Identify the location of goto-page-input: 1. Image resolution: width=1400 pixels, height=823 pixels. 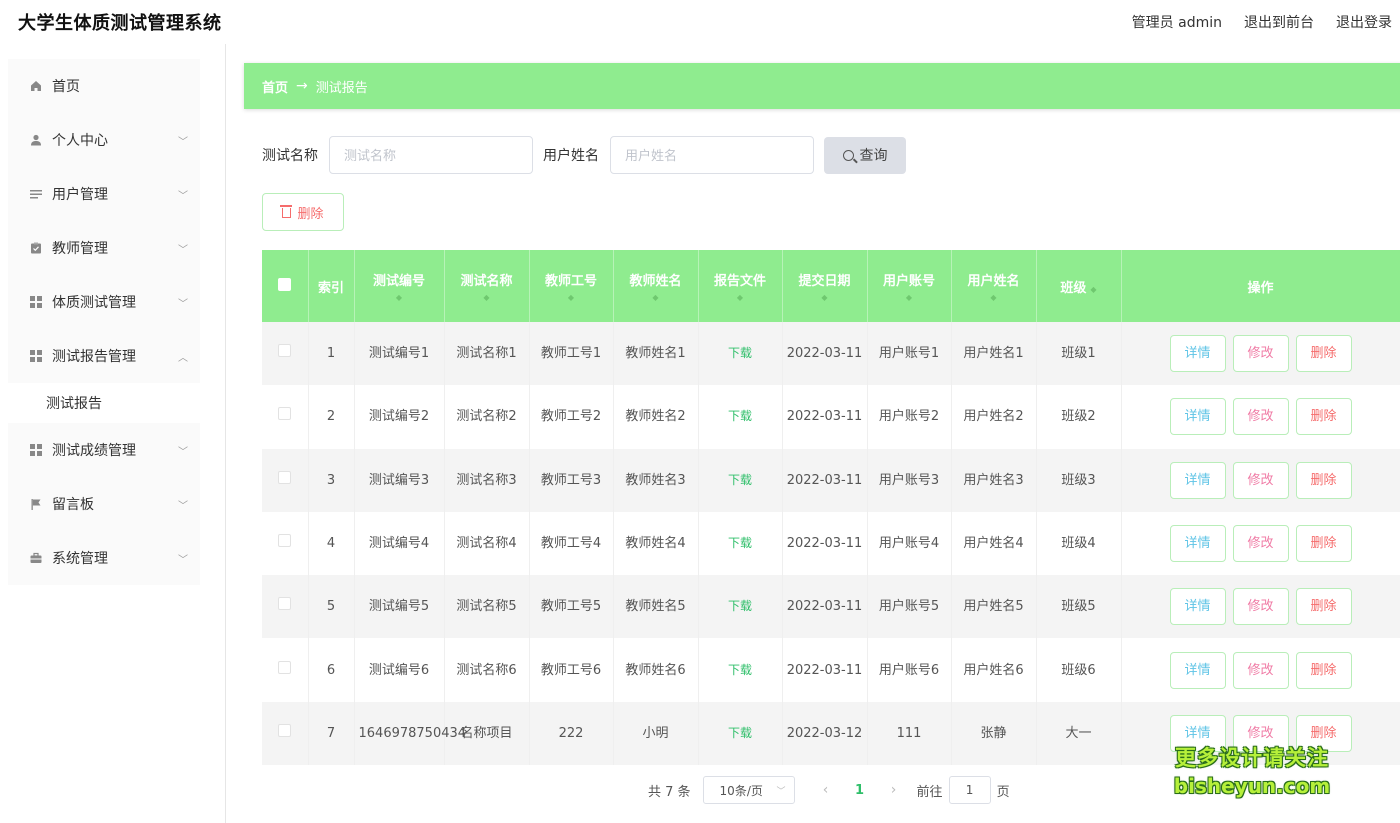
(969, 790).